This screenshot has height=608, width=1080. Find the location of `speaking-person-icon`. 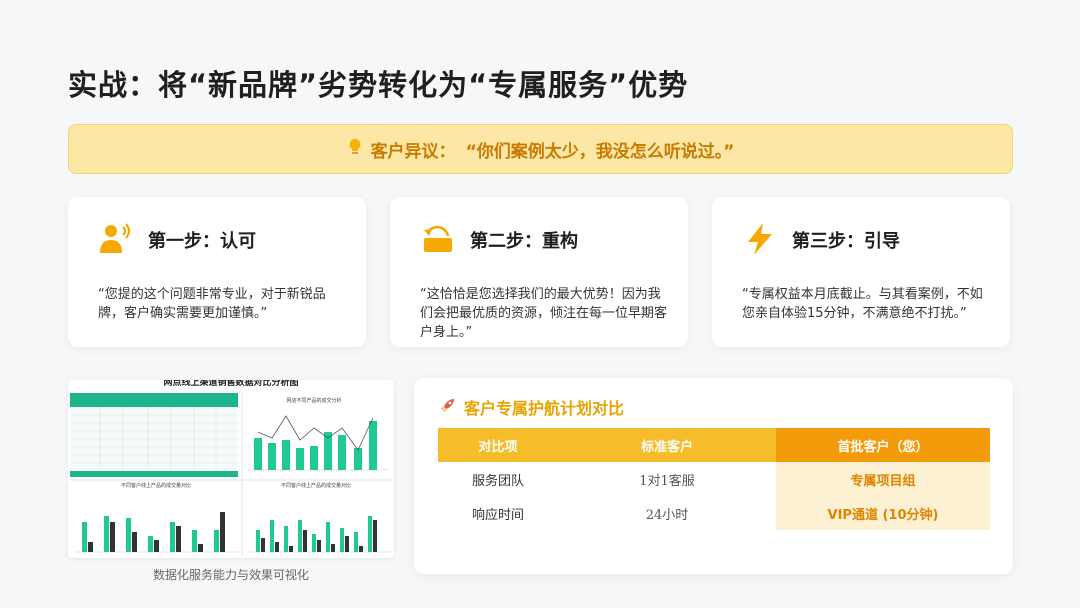

speaking-person-icon is located at coordinates (116, 239).